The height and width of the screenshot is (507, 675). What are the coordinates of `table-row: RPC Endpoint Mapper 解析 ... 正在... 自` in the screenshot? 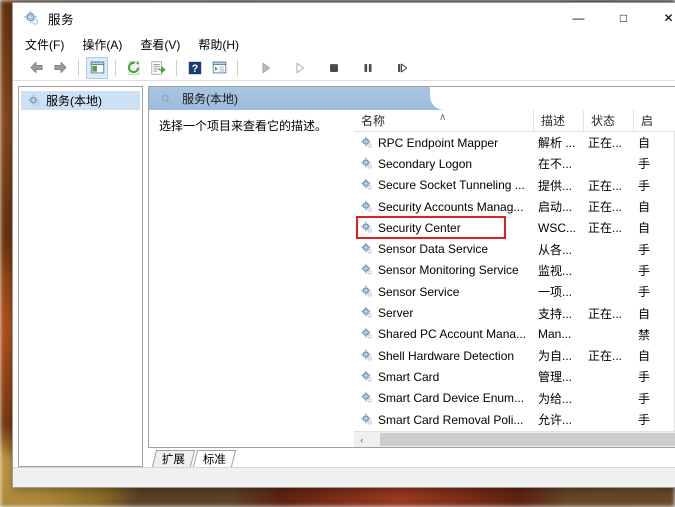 It's located at (514, 142).